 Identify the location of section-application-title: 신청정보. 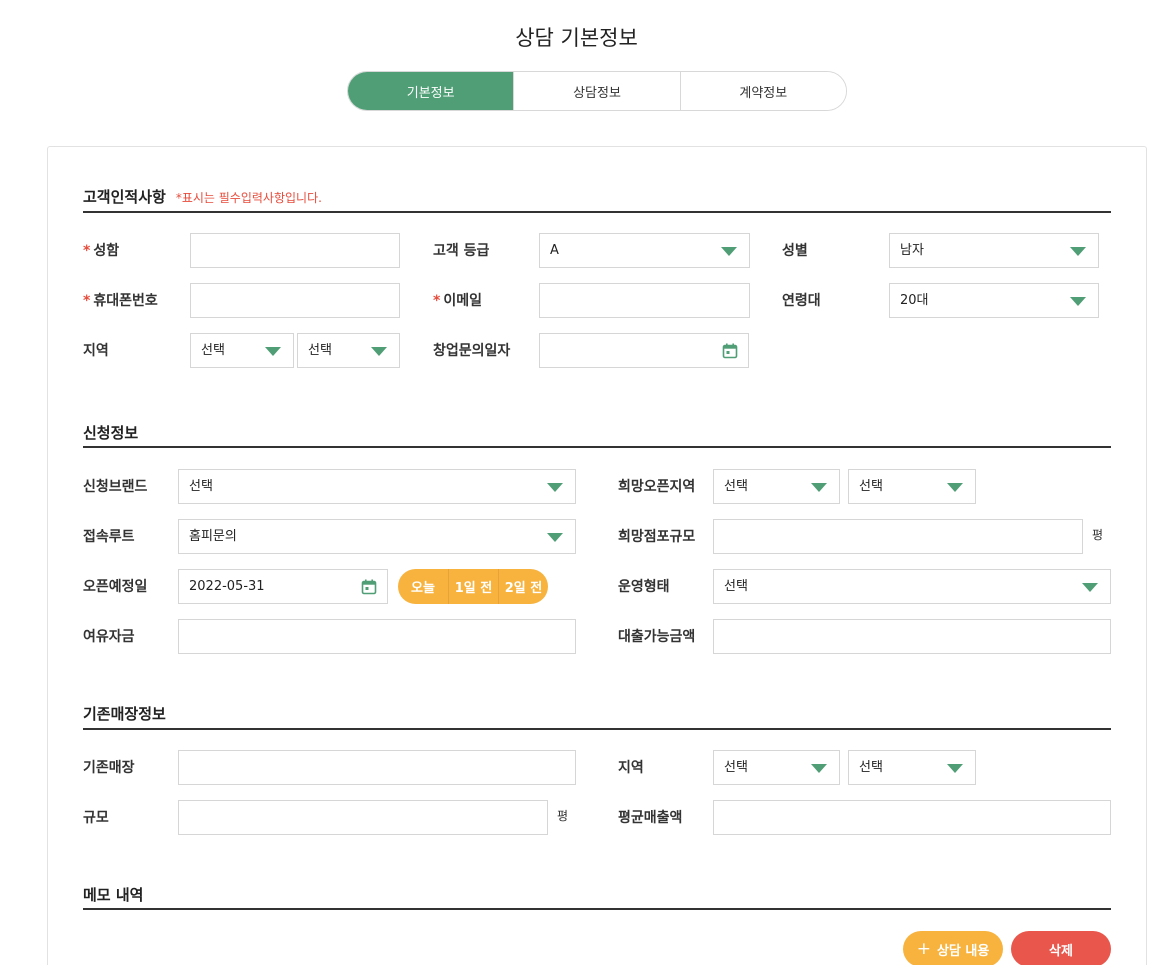
(111, 433).